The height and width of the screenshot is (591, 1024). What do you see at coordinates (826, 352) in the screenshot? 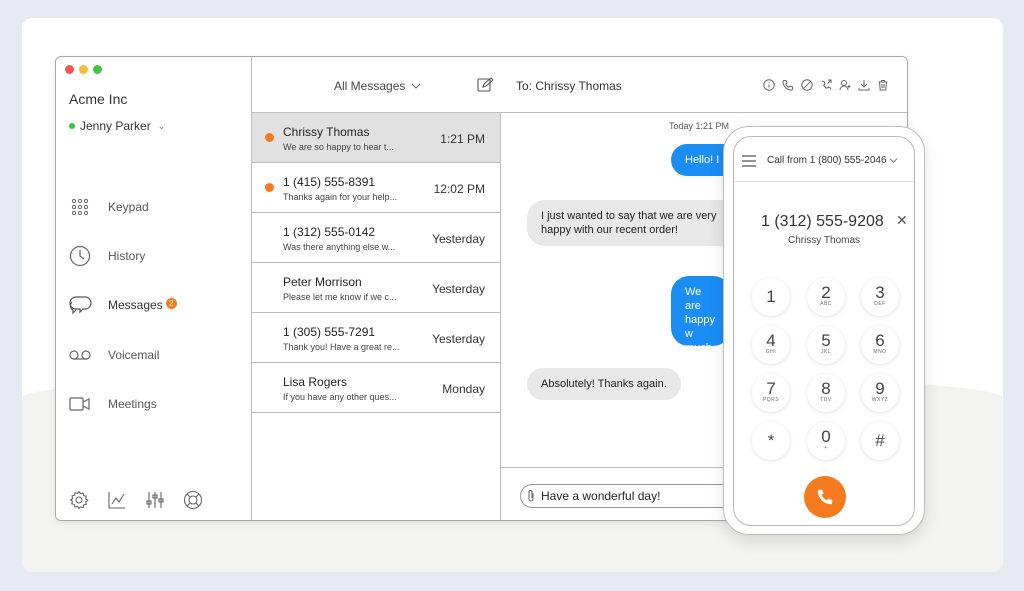
I see `dial-key-letters: JKL` at bounding box center [826, 352].